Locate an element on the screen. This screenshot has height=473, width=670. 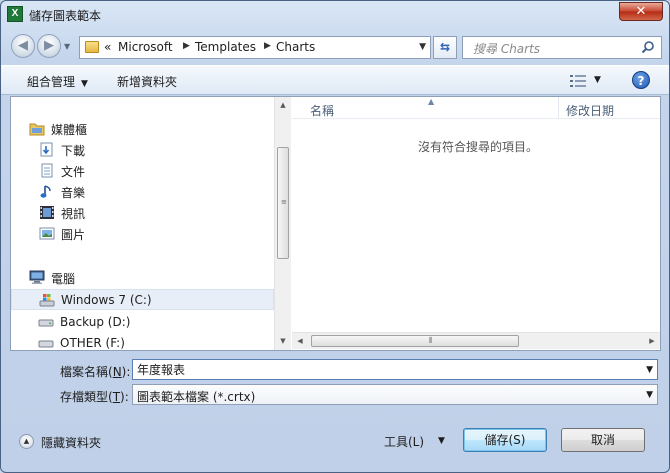
nav-item-drive-d: Backup (D:) is located at coordinates (142, 322).